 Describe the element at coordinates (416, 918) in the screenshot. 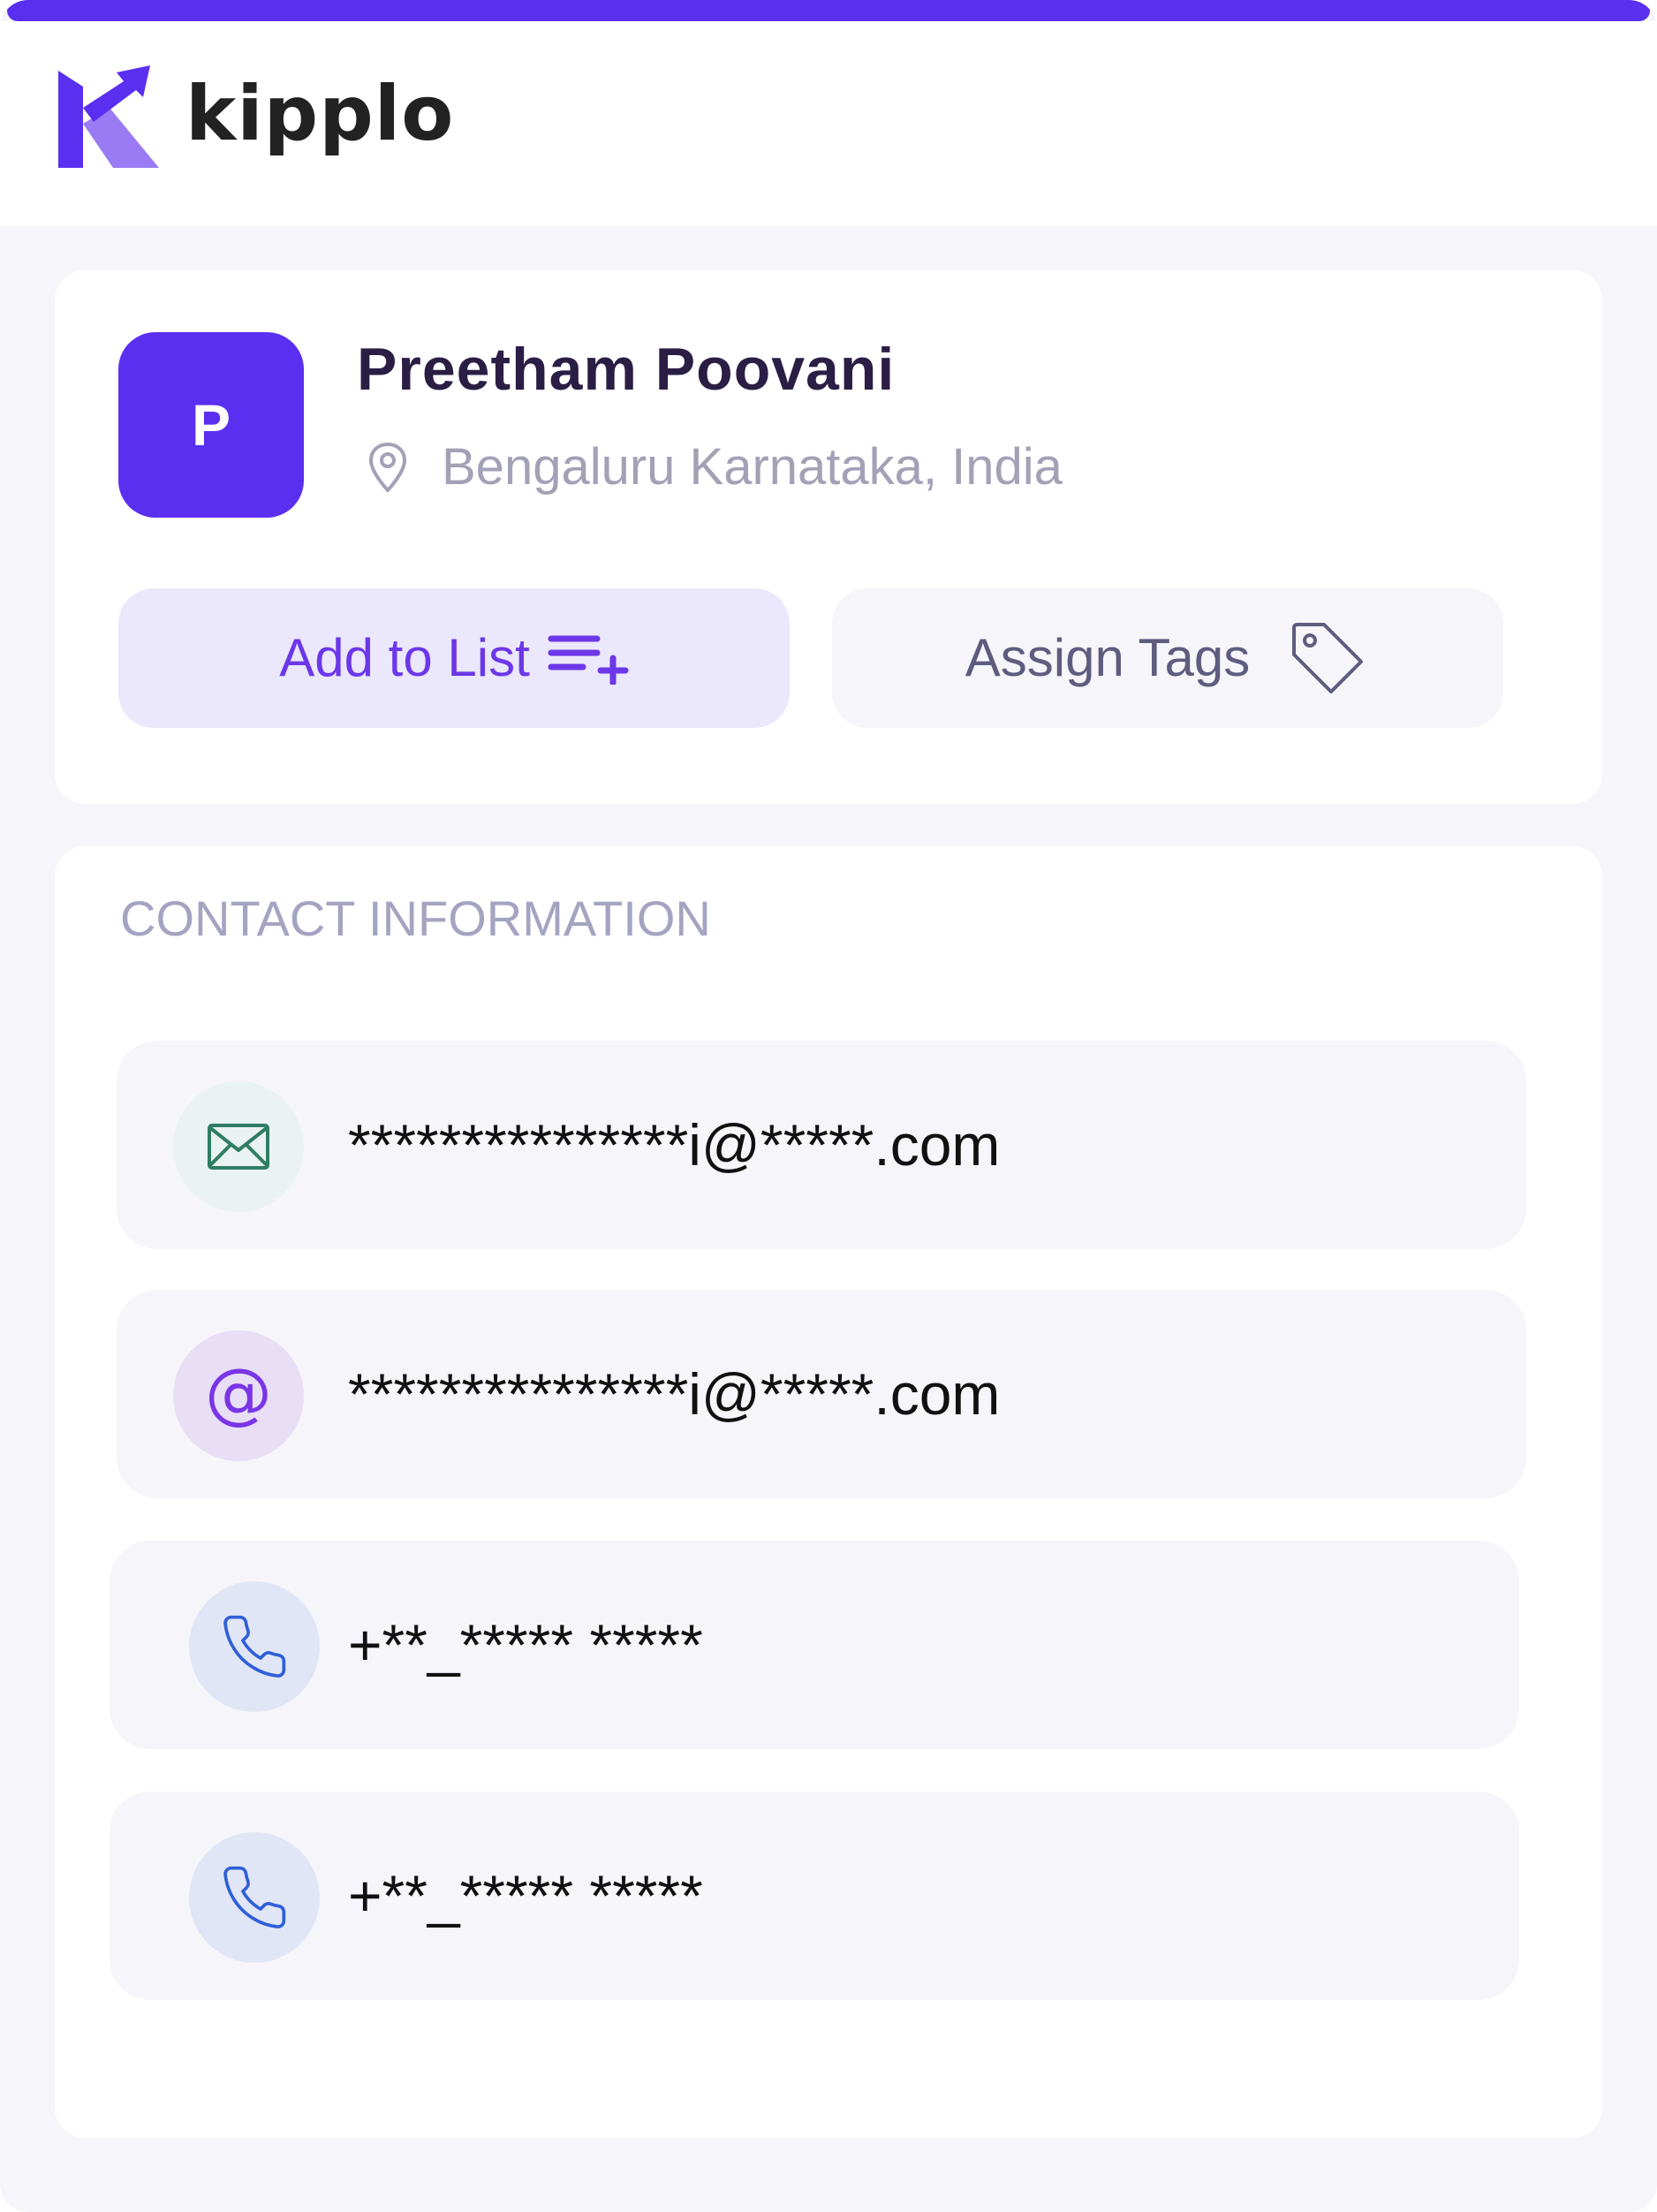

I see `section-title: CONTACT INFORMATION` at that location.